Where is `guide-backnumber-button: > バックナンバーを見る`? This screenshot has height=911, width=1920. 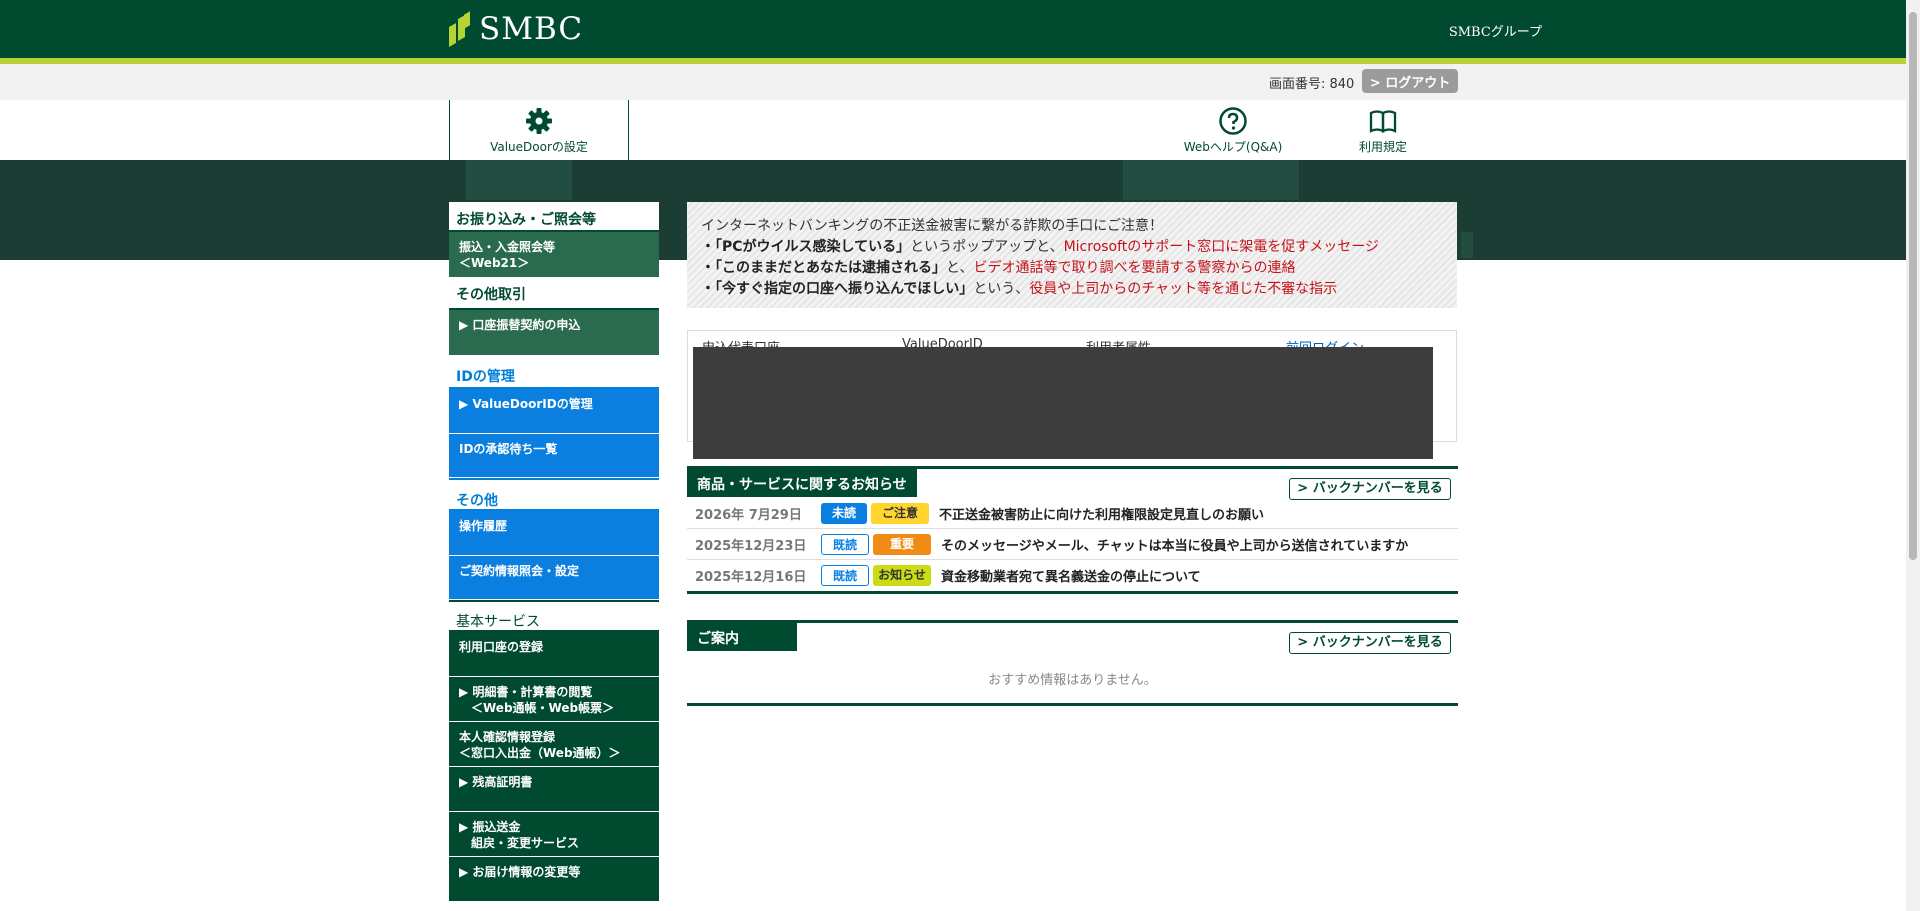
guide-backnumber-button: > バックナンバーを見る is located at coordinates (1370, 643).